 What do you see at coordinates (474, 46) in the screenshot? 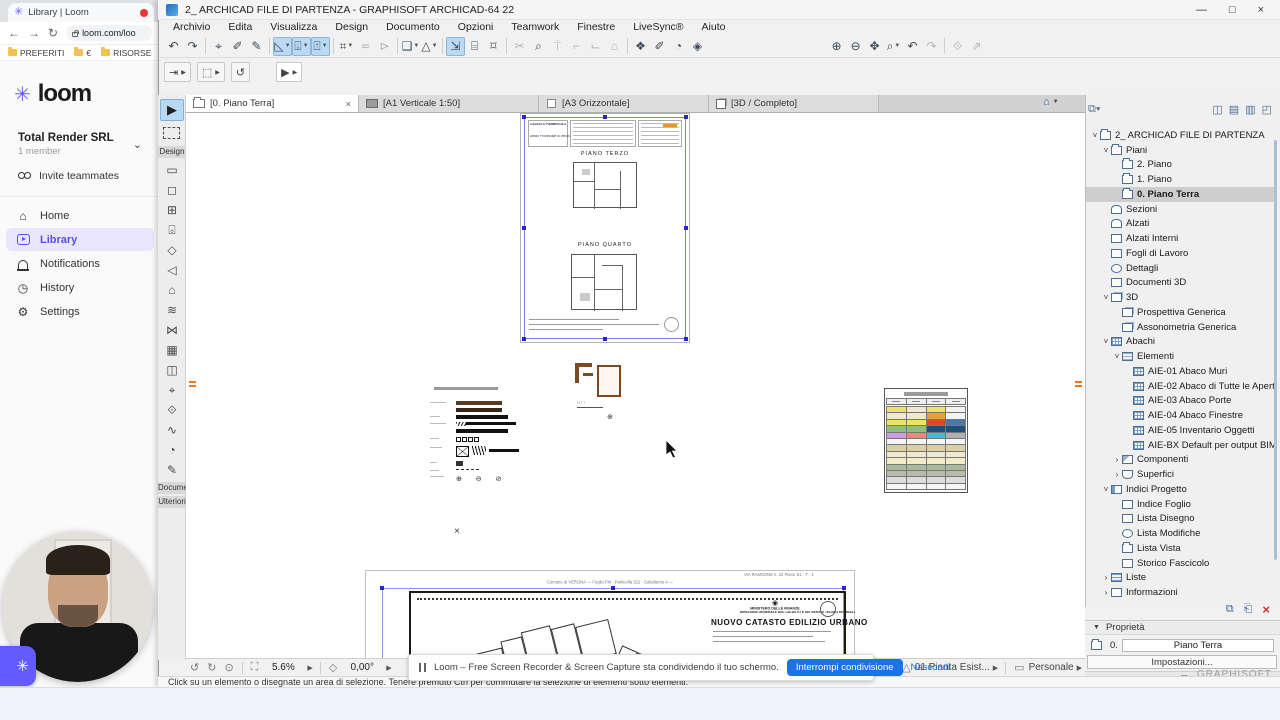
I see `toolbar-icon: ⌸` at bounding box center [474, 46].